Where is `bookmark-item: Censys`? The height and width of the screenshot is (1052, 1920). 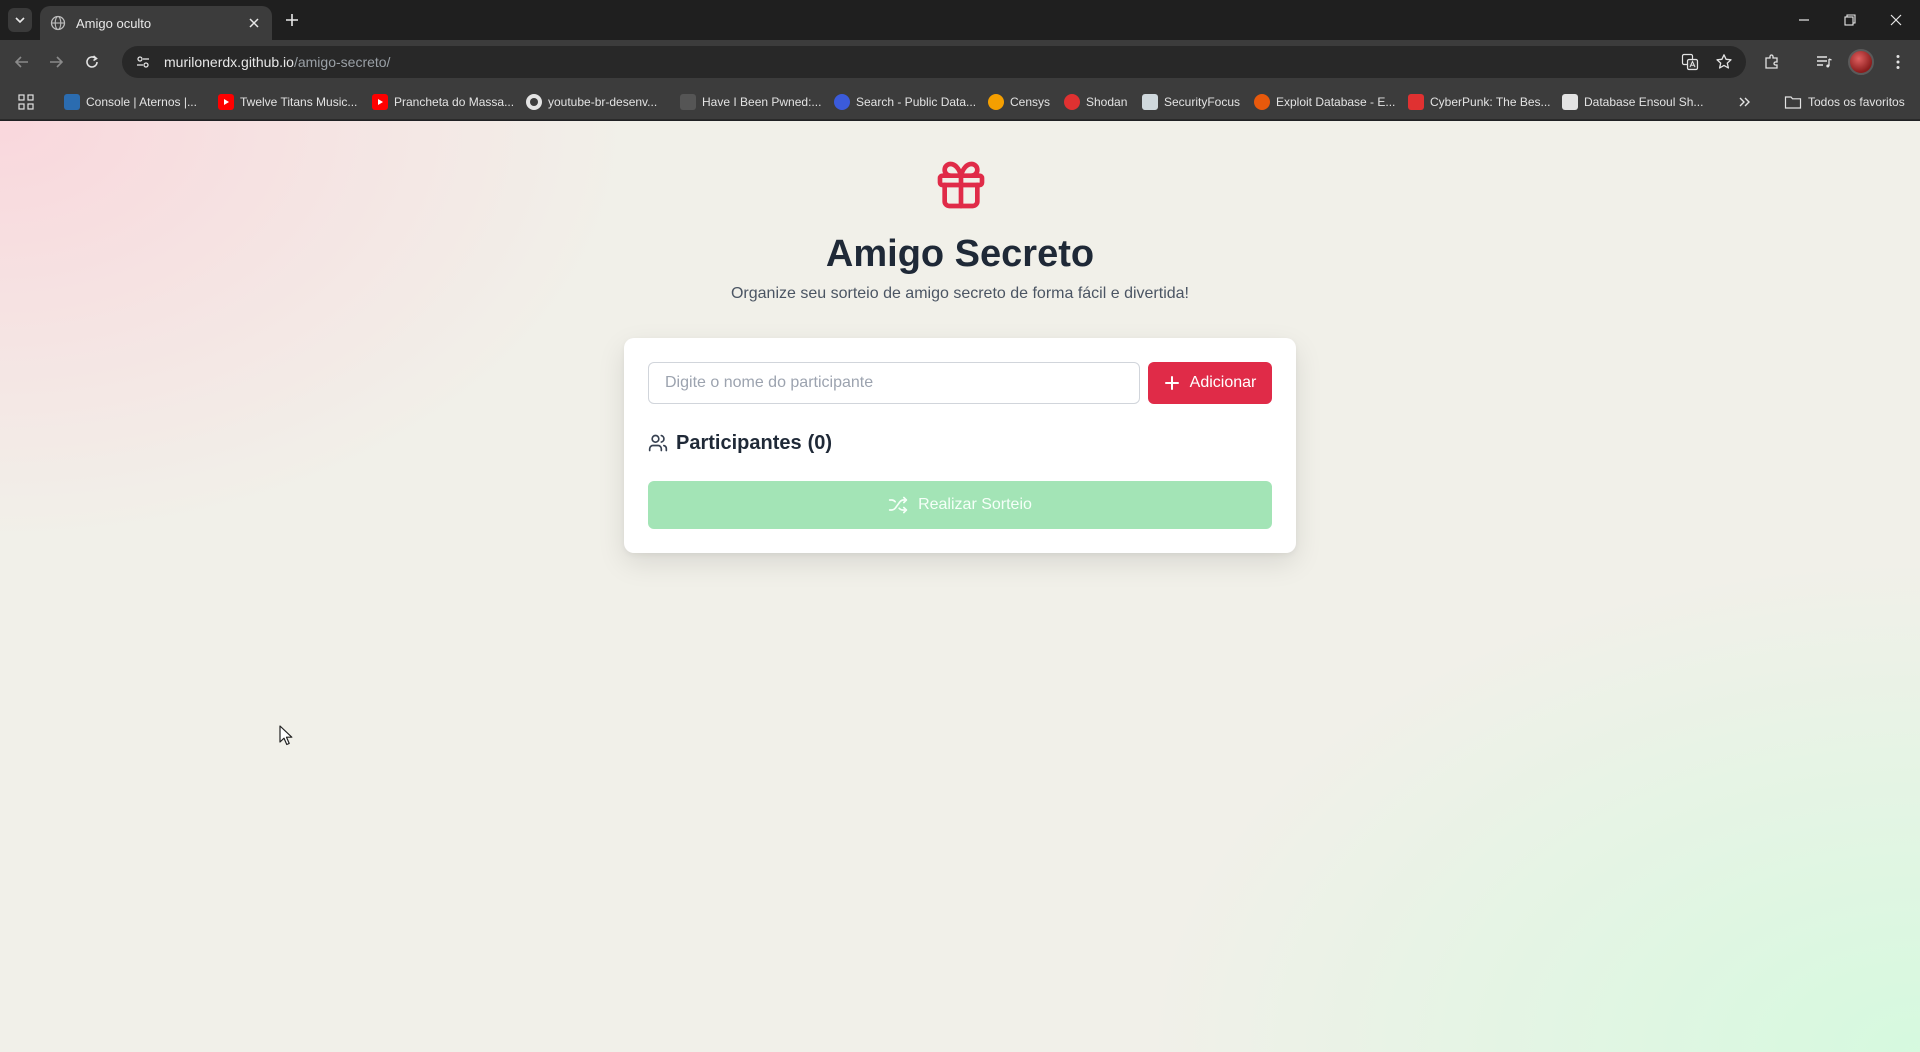
bookmark-item: Censys is located at coordinates (1019, 102).